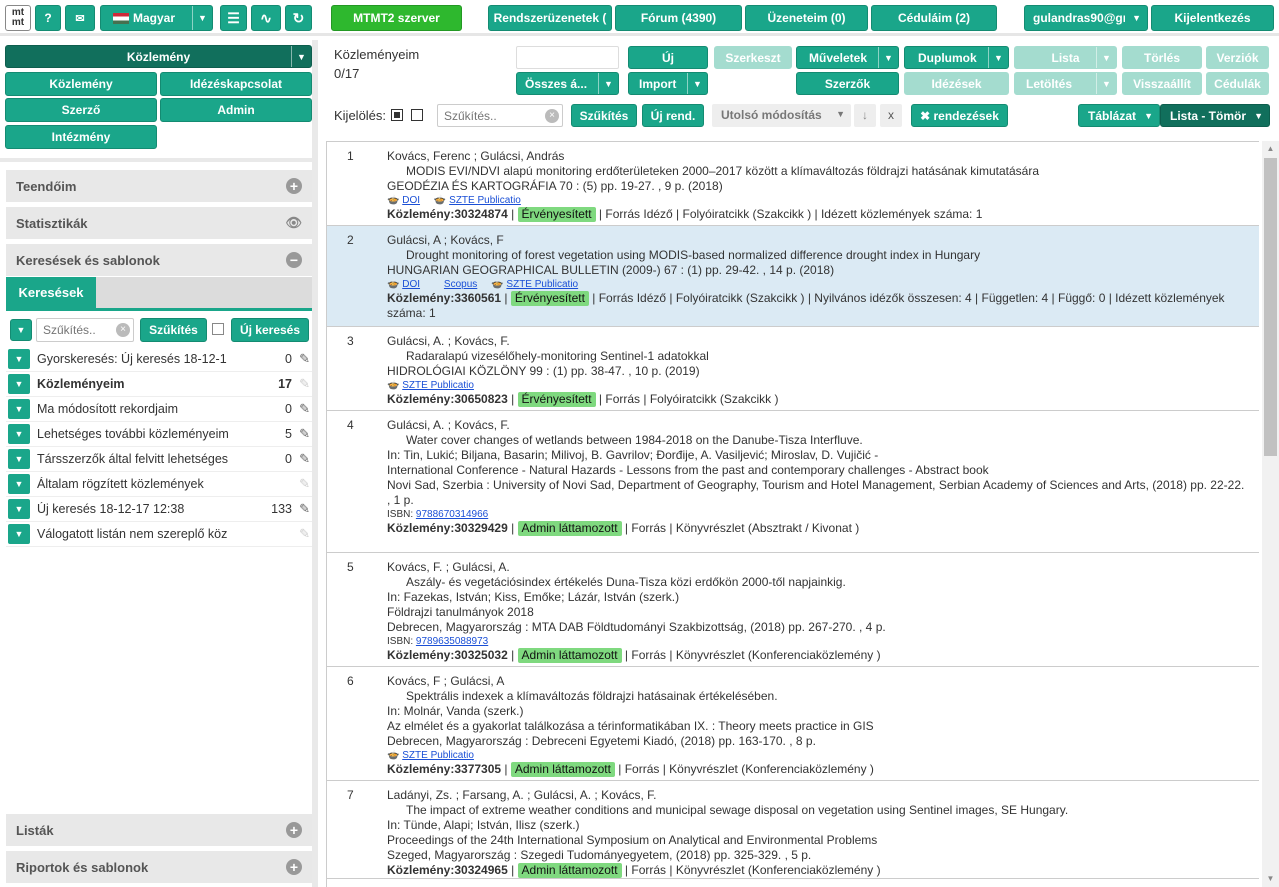 The width and height of the screenshot is (1279, 887). Describe the element at coordinates (1270, 307) in the screenshot. I see `scrollbar-thumb` at that location.